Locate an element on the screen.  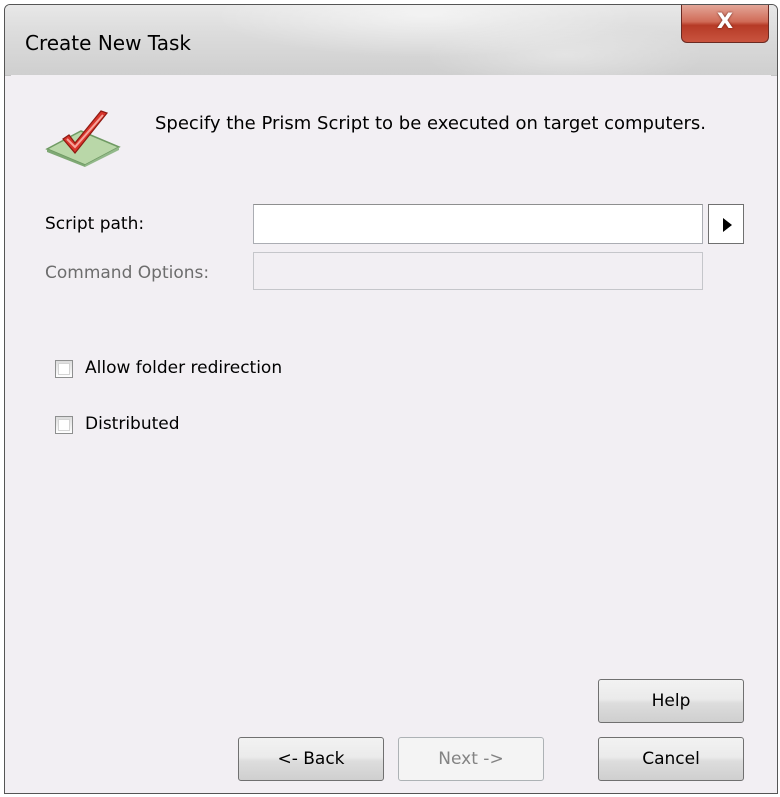
distributed-label: Distributed is located at coordinates (132, 424).